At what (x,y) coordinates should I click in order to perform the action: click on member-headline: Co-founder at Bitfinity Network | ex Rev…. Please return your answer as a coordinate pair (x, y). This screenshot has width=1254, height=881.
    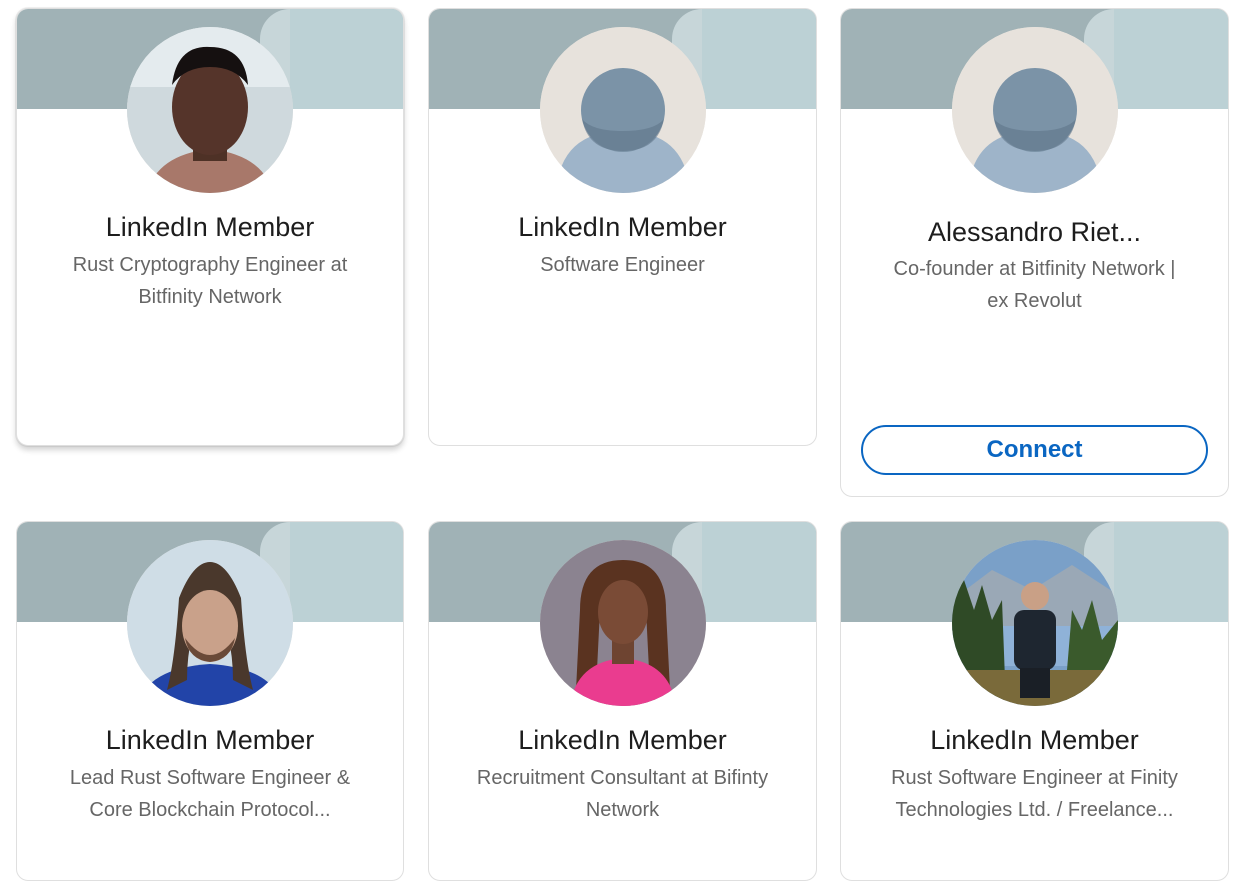
    Looking at the image, I should click on (1034, 285).